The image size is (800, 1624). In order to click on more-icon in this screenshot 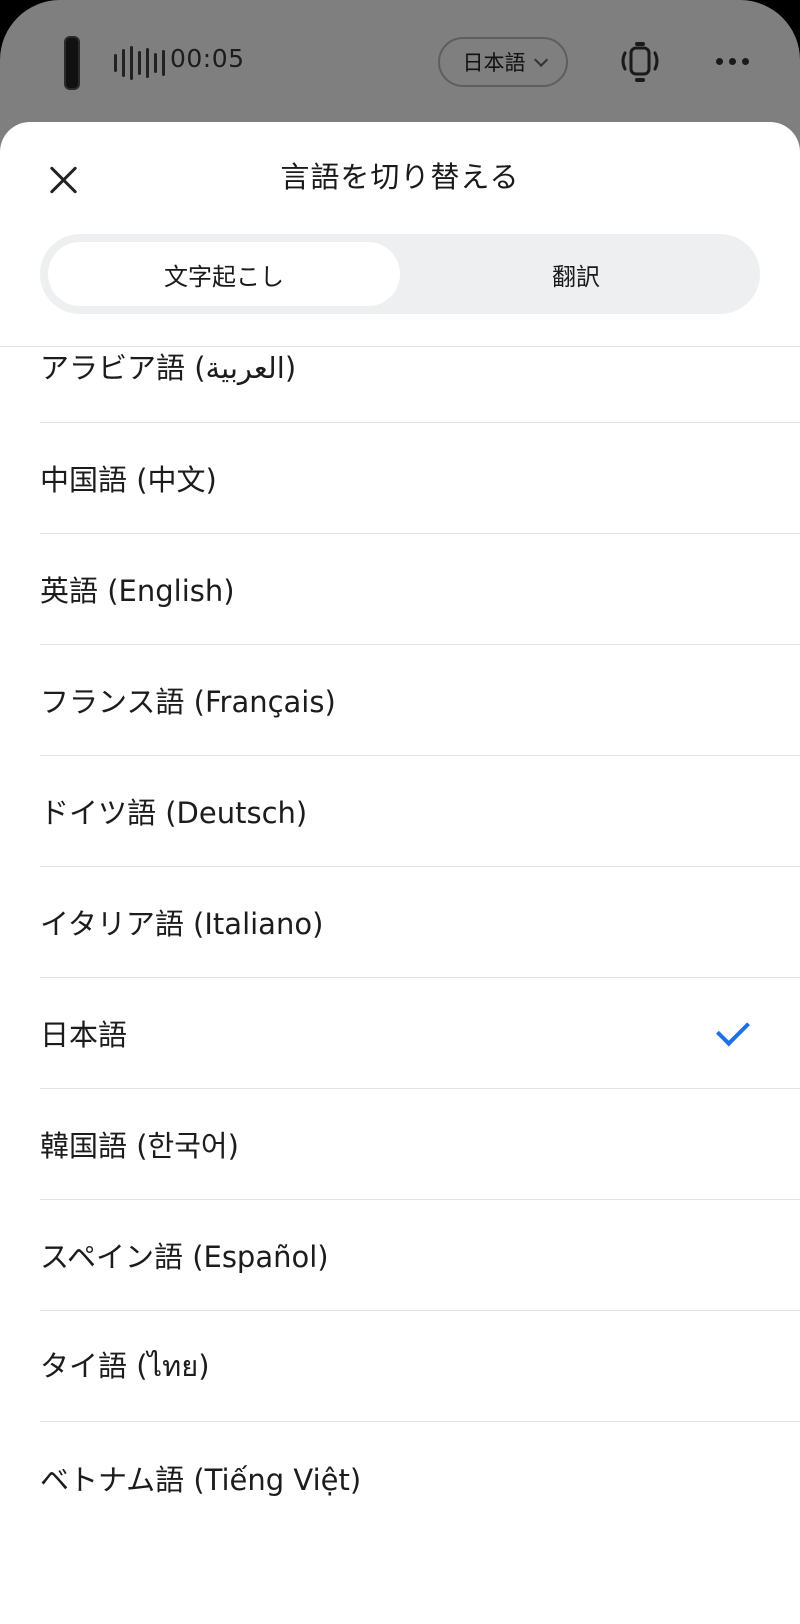, I will do `click(732, 61)`.